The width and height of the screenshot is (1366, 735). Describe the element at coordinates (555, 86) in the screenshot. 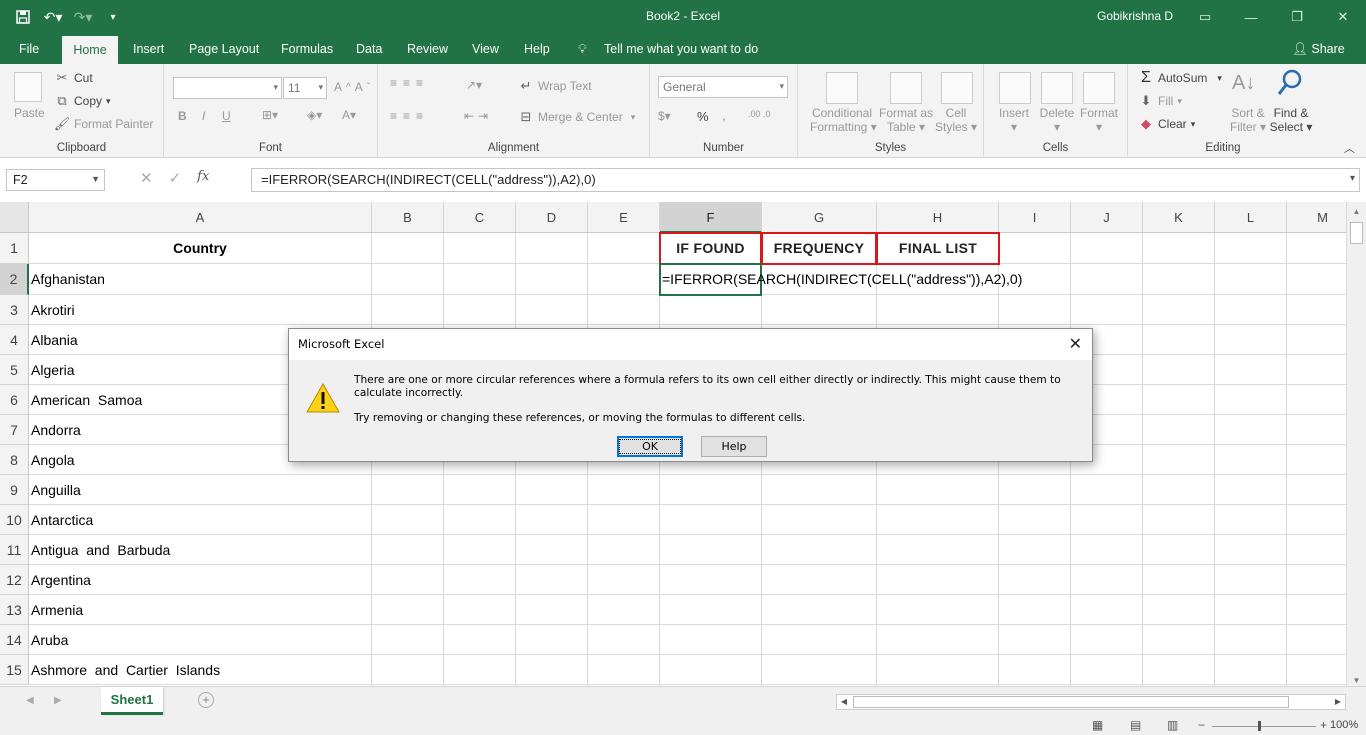

I see `wrap-text-button: ↵ Wrap Text` at that location.